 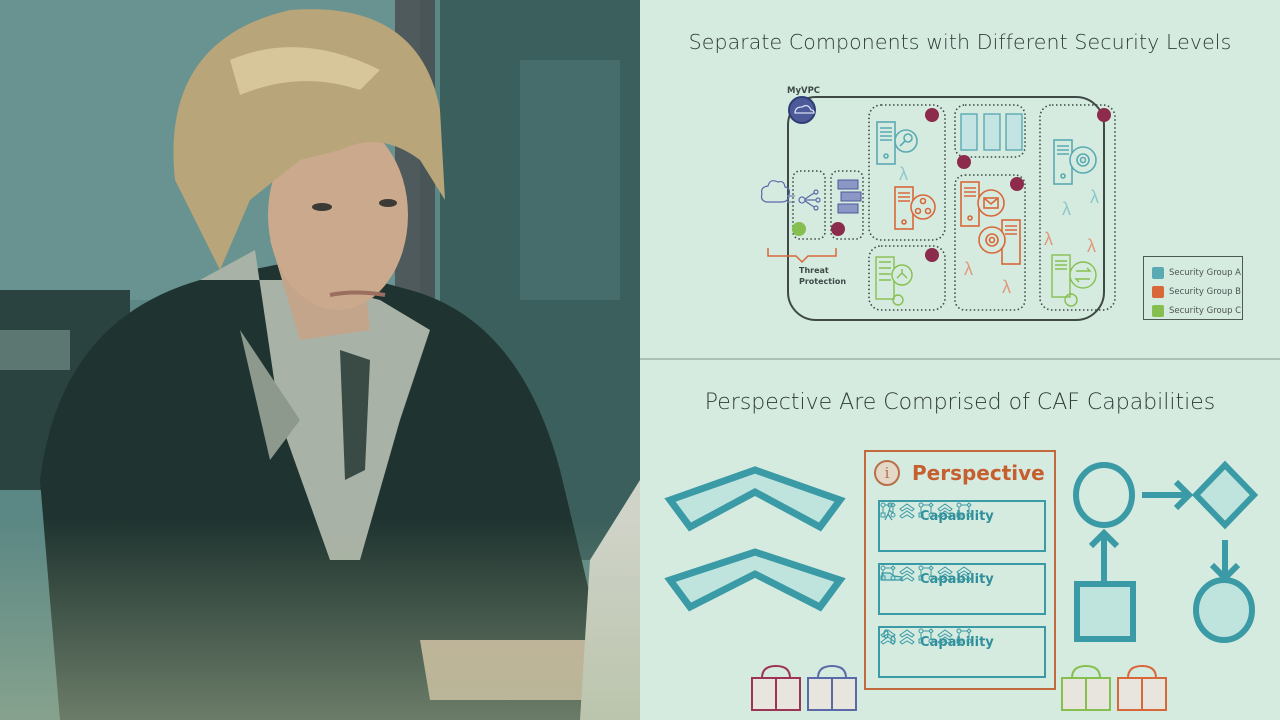 What do you see at coordinates (897, 152) in the screenshot?
I see `search-server-icon: λ` at bounding box center [897, 152].